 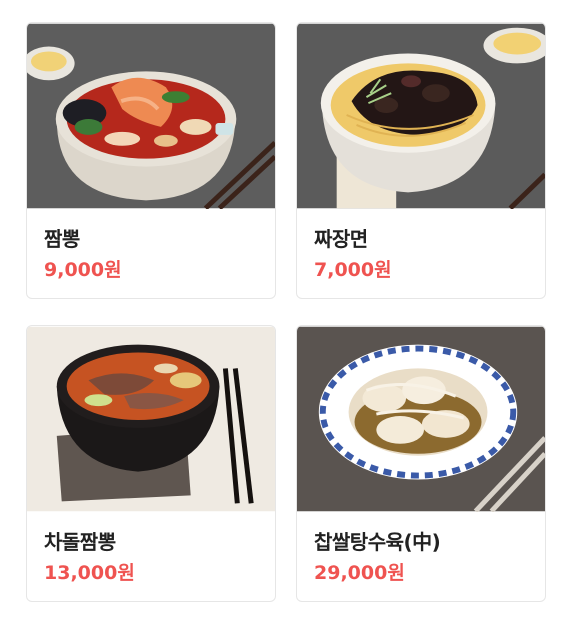 I want to click on menu-item-name: 짬뽕, so click(x=62, y=239).